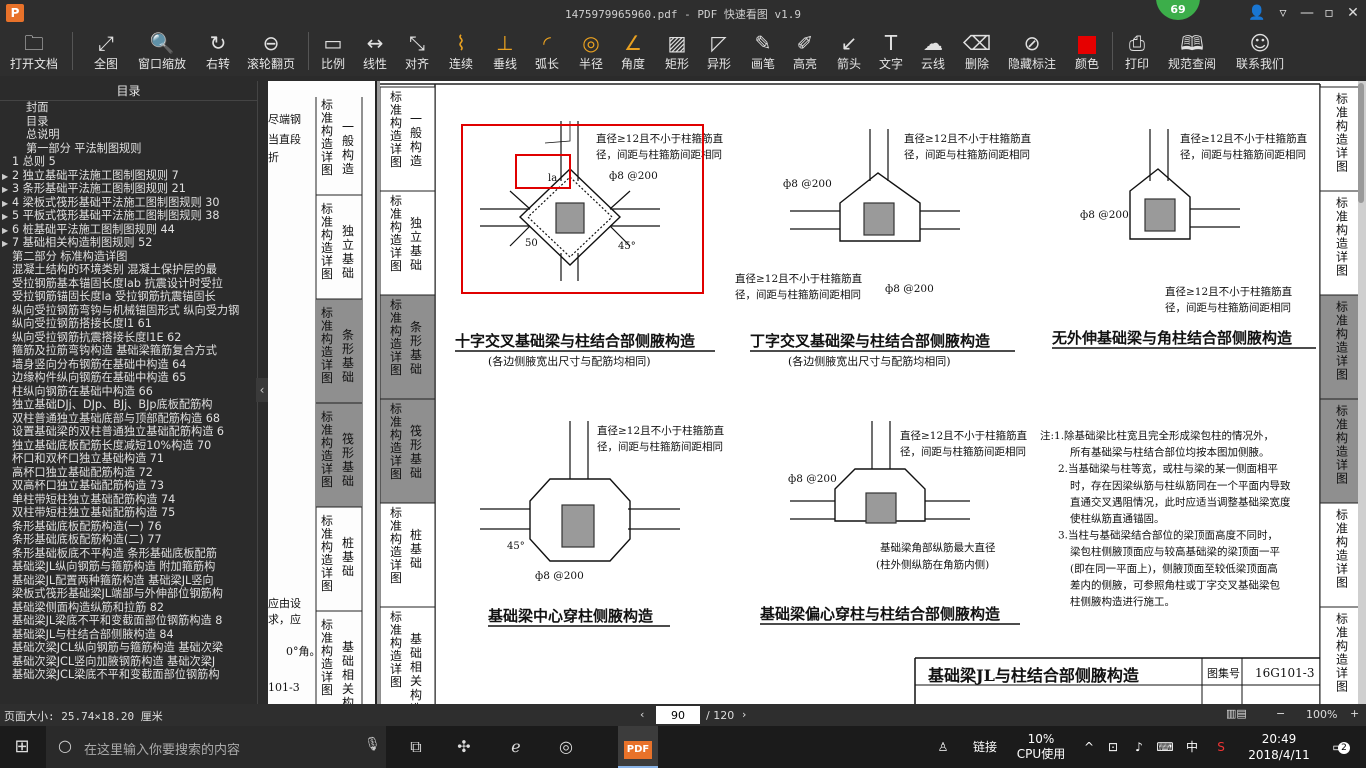  What do you see at coordinates (129, 230) in the screenshot?
I see `toc-item: ▶ 6 桩基础平法施工图制图规则 44` at bounding box center [129, 230].